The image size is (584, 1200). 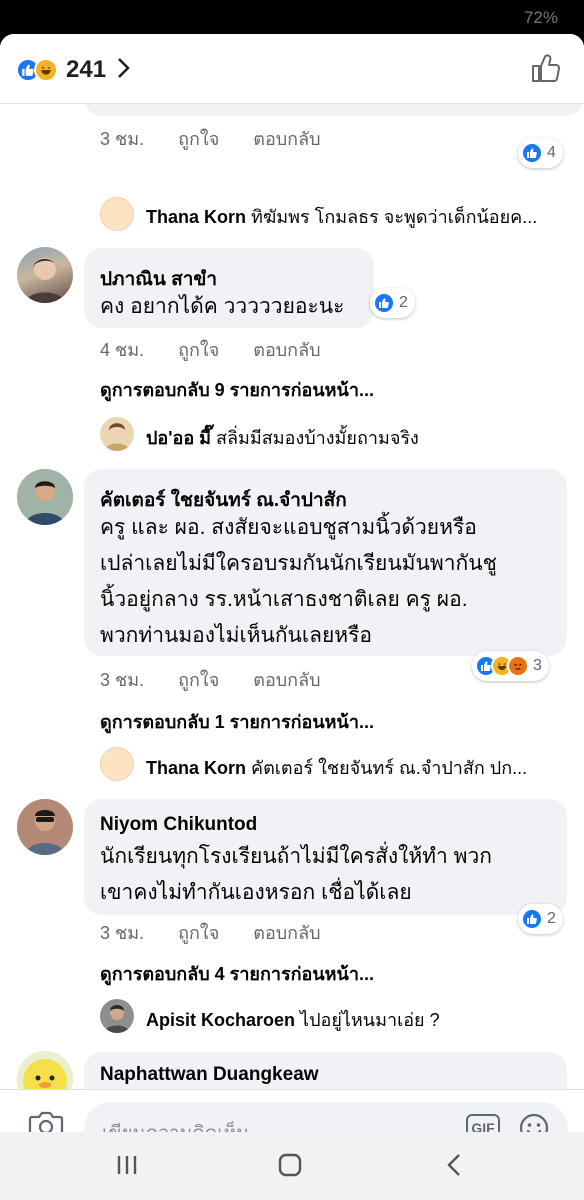 What do you see at coordinates (292, 17) in the screenshot?
I see `status-bar: 72%` at bounding box center [292, 17].